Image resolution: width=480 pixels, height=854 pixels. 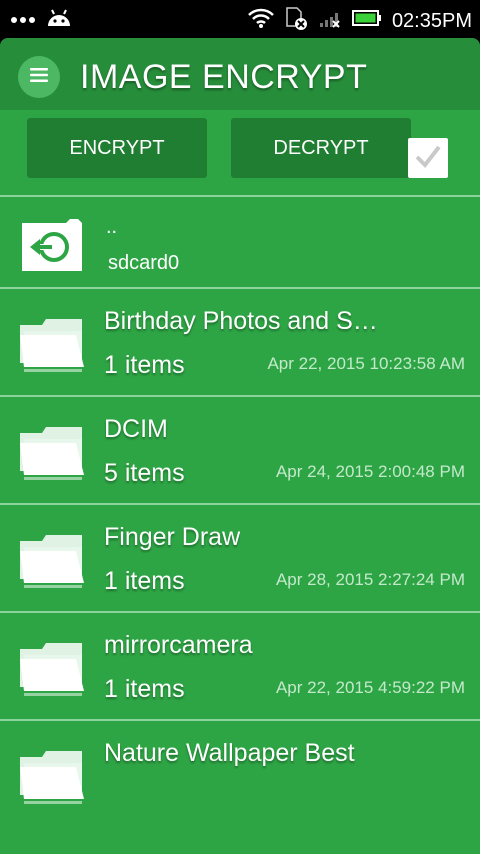 What do you see at coordinates (240, 774) in the screenshot?
I see `folder-item: Nature Wallpaper Best` at bounding box center [240, 774].